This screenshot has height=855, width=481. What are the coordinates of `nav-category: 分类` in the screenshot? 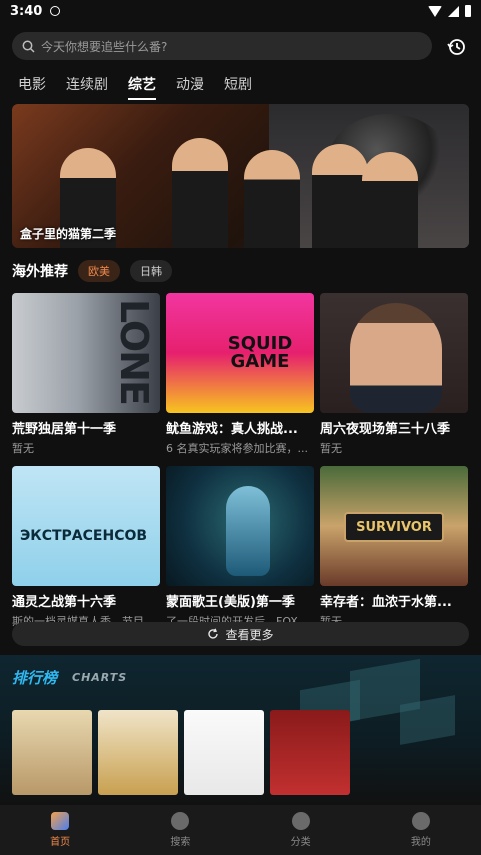 It's located at (301, 830).